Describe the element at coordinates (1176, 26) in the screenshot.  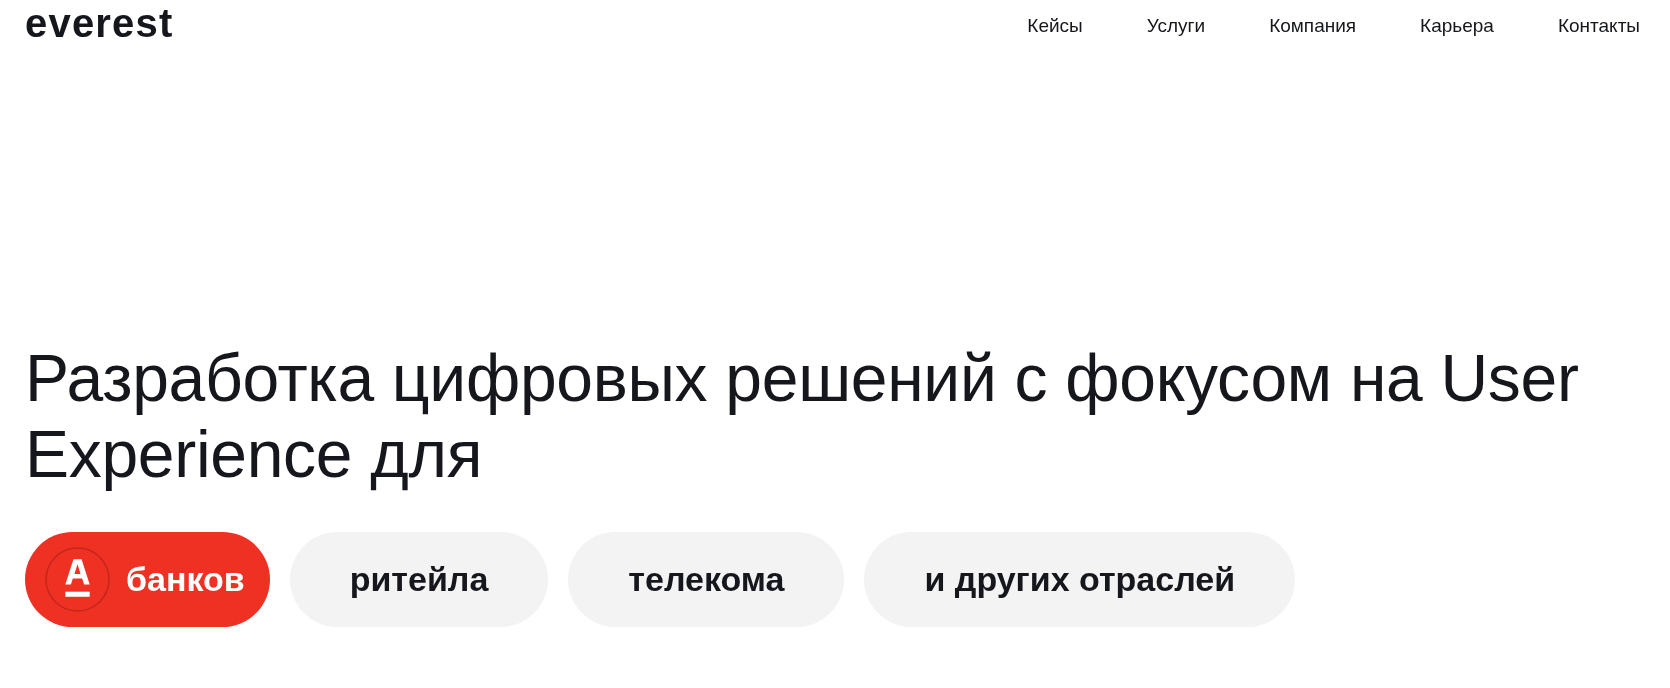
I see `nav-link: Услуги` at that location.